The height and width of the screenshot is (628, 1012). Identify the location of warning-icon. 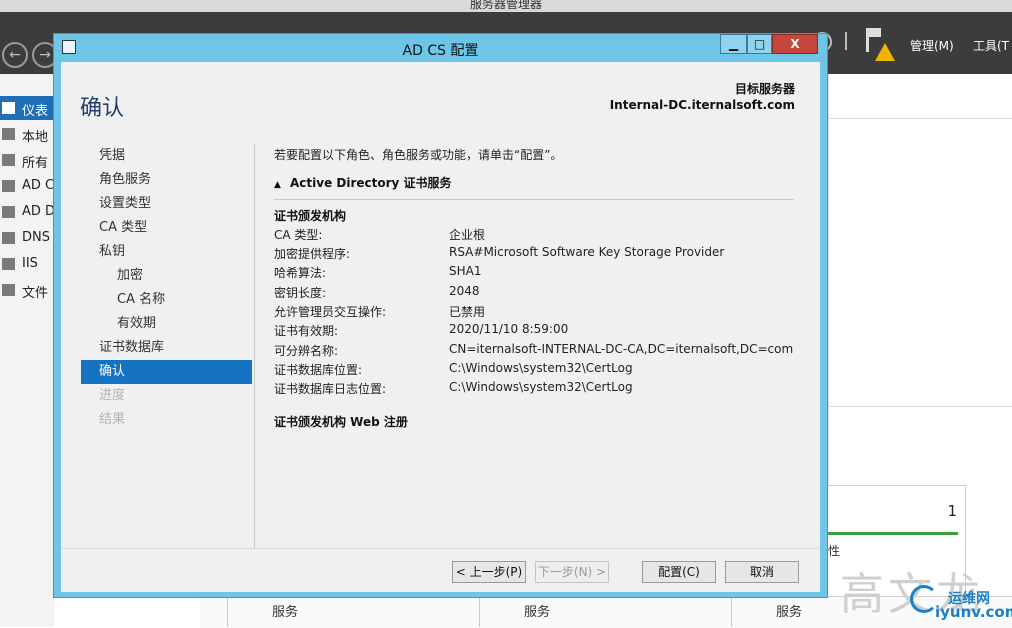
(885, 52).